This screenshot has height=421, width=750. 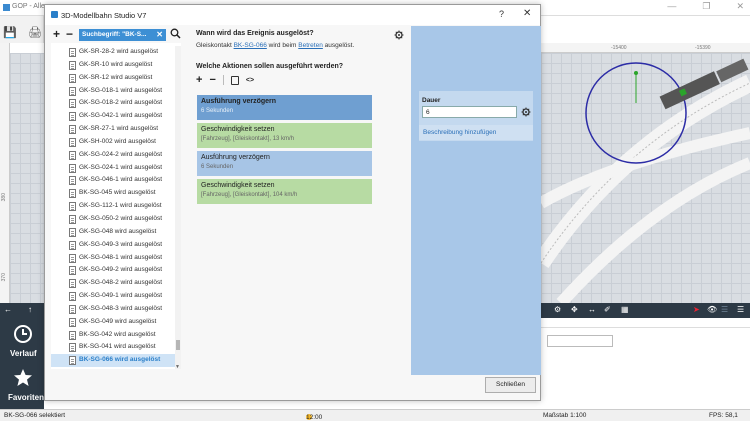 I want to click on list-item: GK-SR-28-2 wird ausgelöst, so click(x=113, y=52).